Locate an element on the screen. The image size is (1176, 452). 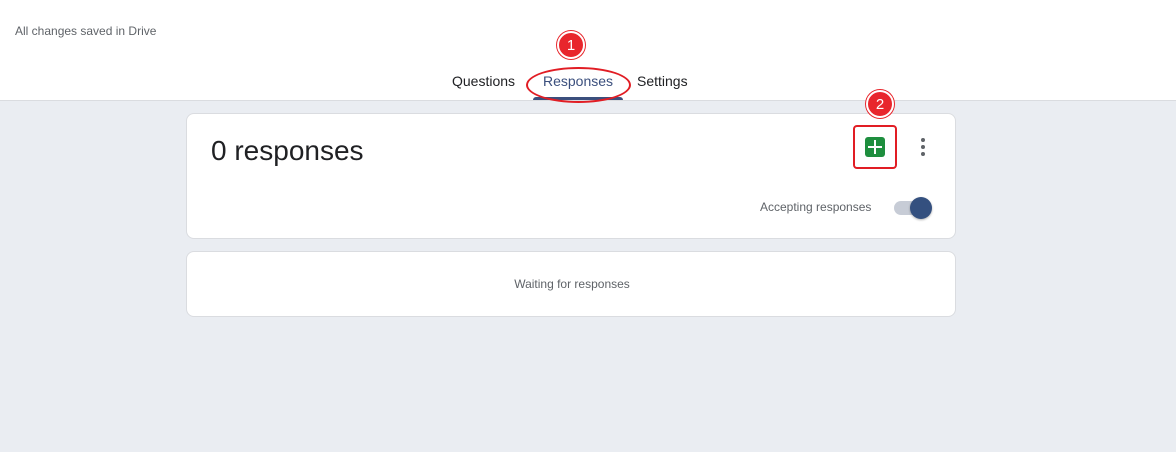
tab-questions: Questions is located at coordinates (483, 81).